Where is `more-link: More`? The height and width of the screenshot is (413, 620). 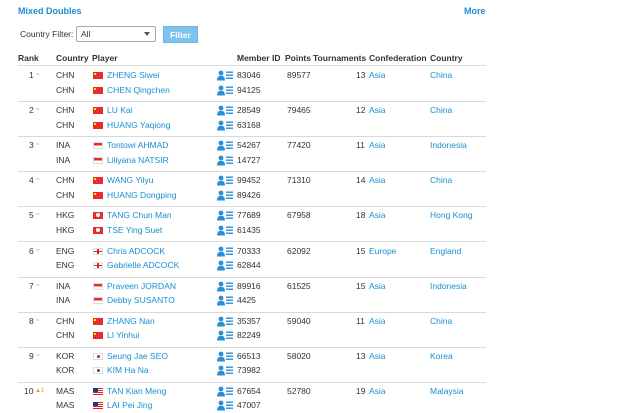
more-link: More is located at coordinates (475, 11).